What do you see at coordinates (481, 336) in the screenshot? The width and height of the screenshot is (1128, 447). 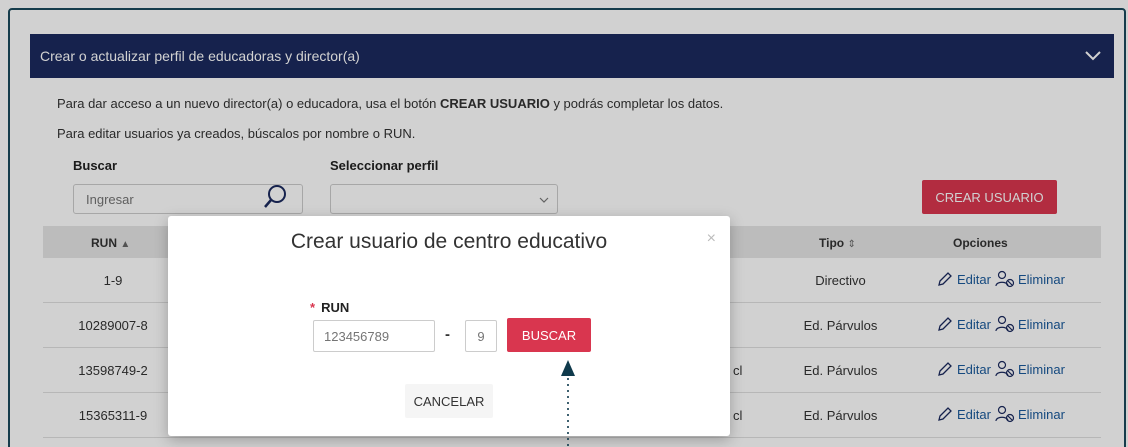 I see `dv-input` at bounding box center [481, 336].